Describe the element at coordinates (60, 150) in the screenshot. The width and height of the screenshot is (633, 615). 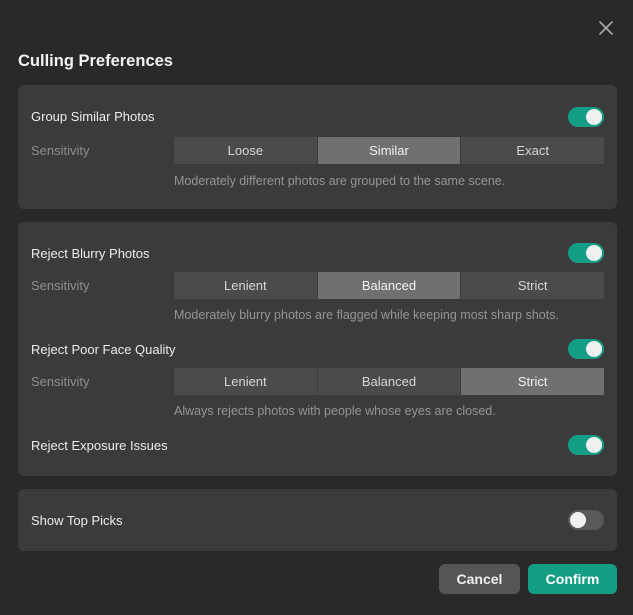
I see `group-similar-sensitivity-label: Sensitivity` at that location.